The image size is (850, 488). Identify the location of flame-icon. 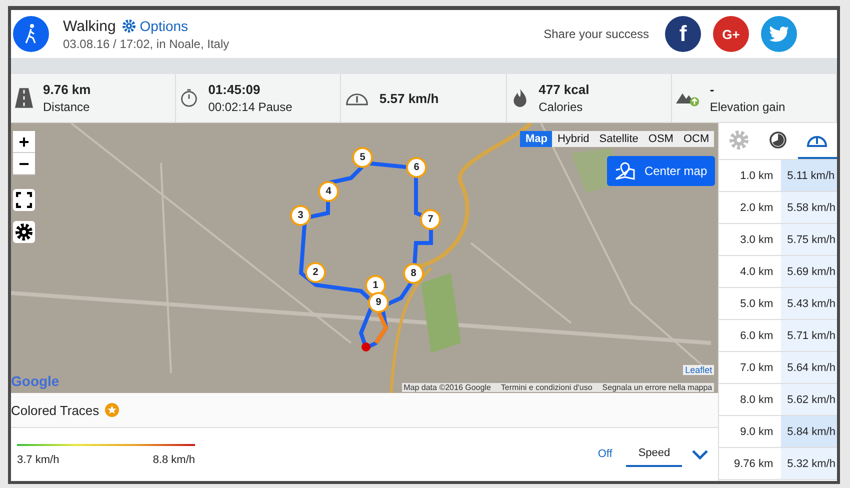
(519, 98).